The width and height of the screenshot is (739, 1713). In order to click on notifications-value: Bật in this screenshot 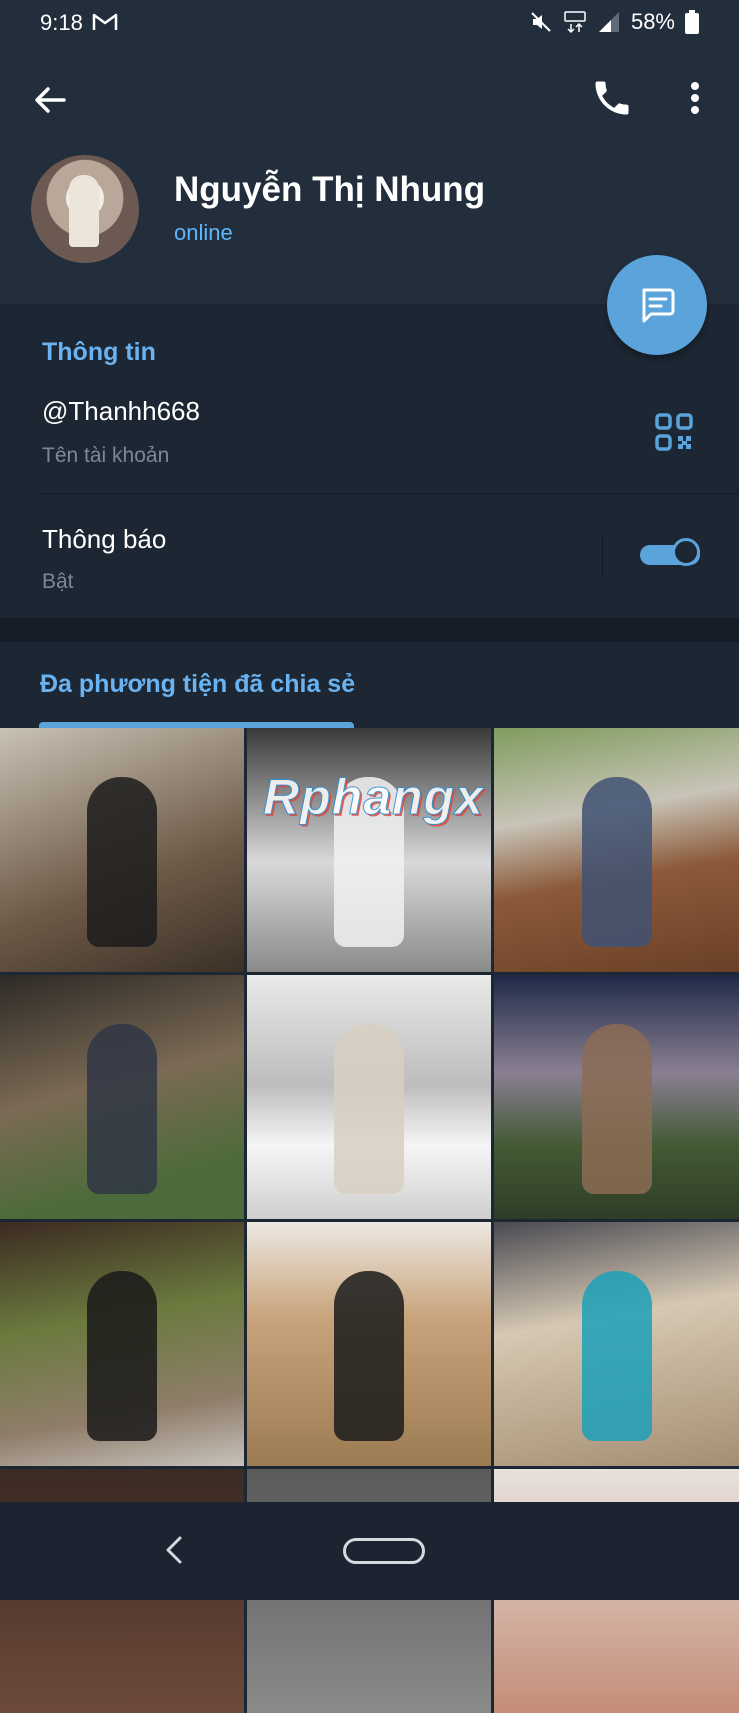, I will do `click(58, 581)`.